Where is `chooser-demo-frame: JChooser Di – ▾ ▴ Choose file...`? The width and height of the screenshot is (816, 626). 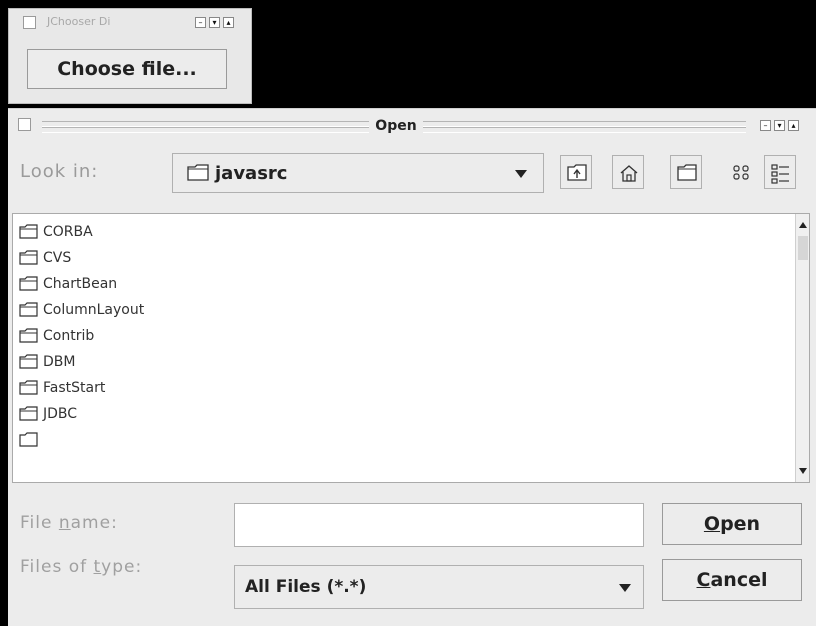
chooser-demo-frame: JChooser Di – ▾ ▴ Choose file... is located at coordinates (130, 56).